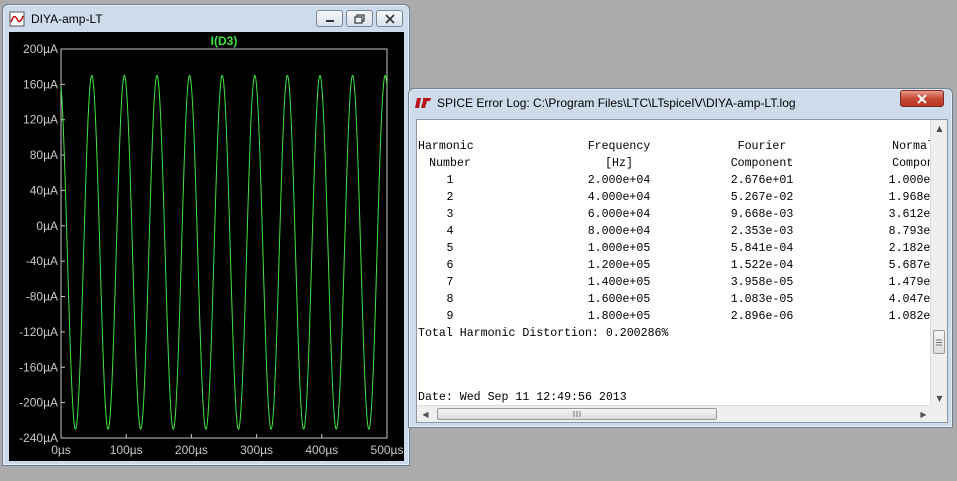 This screenshot has height=481, width=957. I want to click on x-tick-label: 200µs, so click(191, 450).